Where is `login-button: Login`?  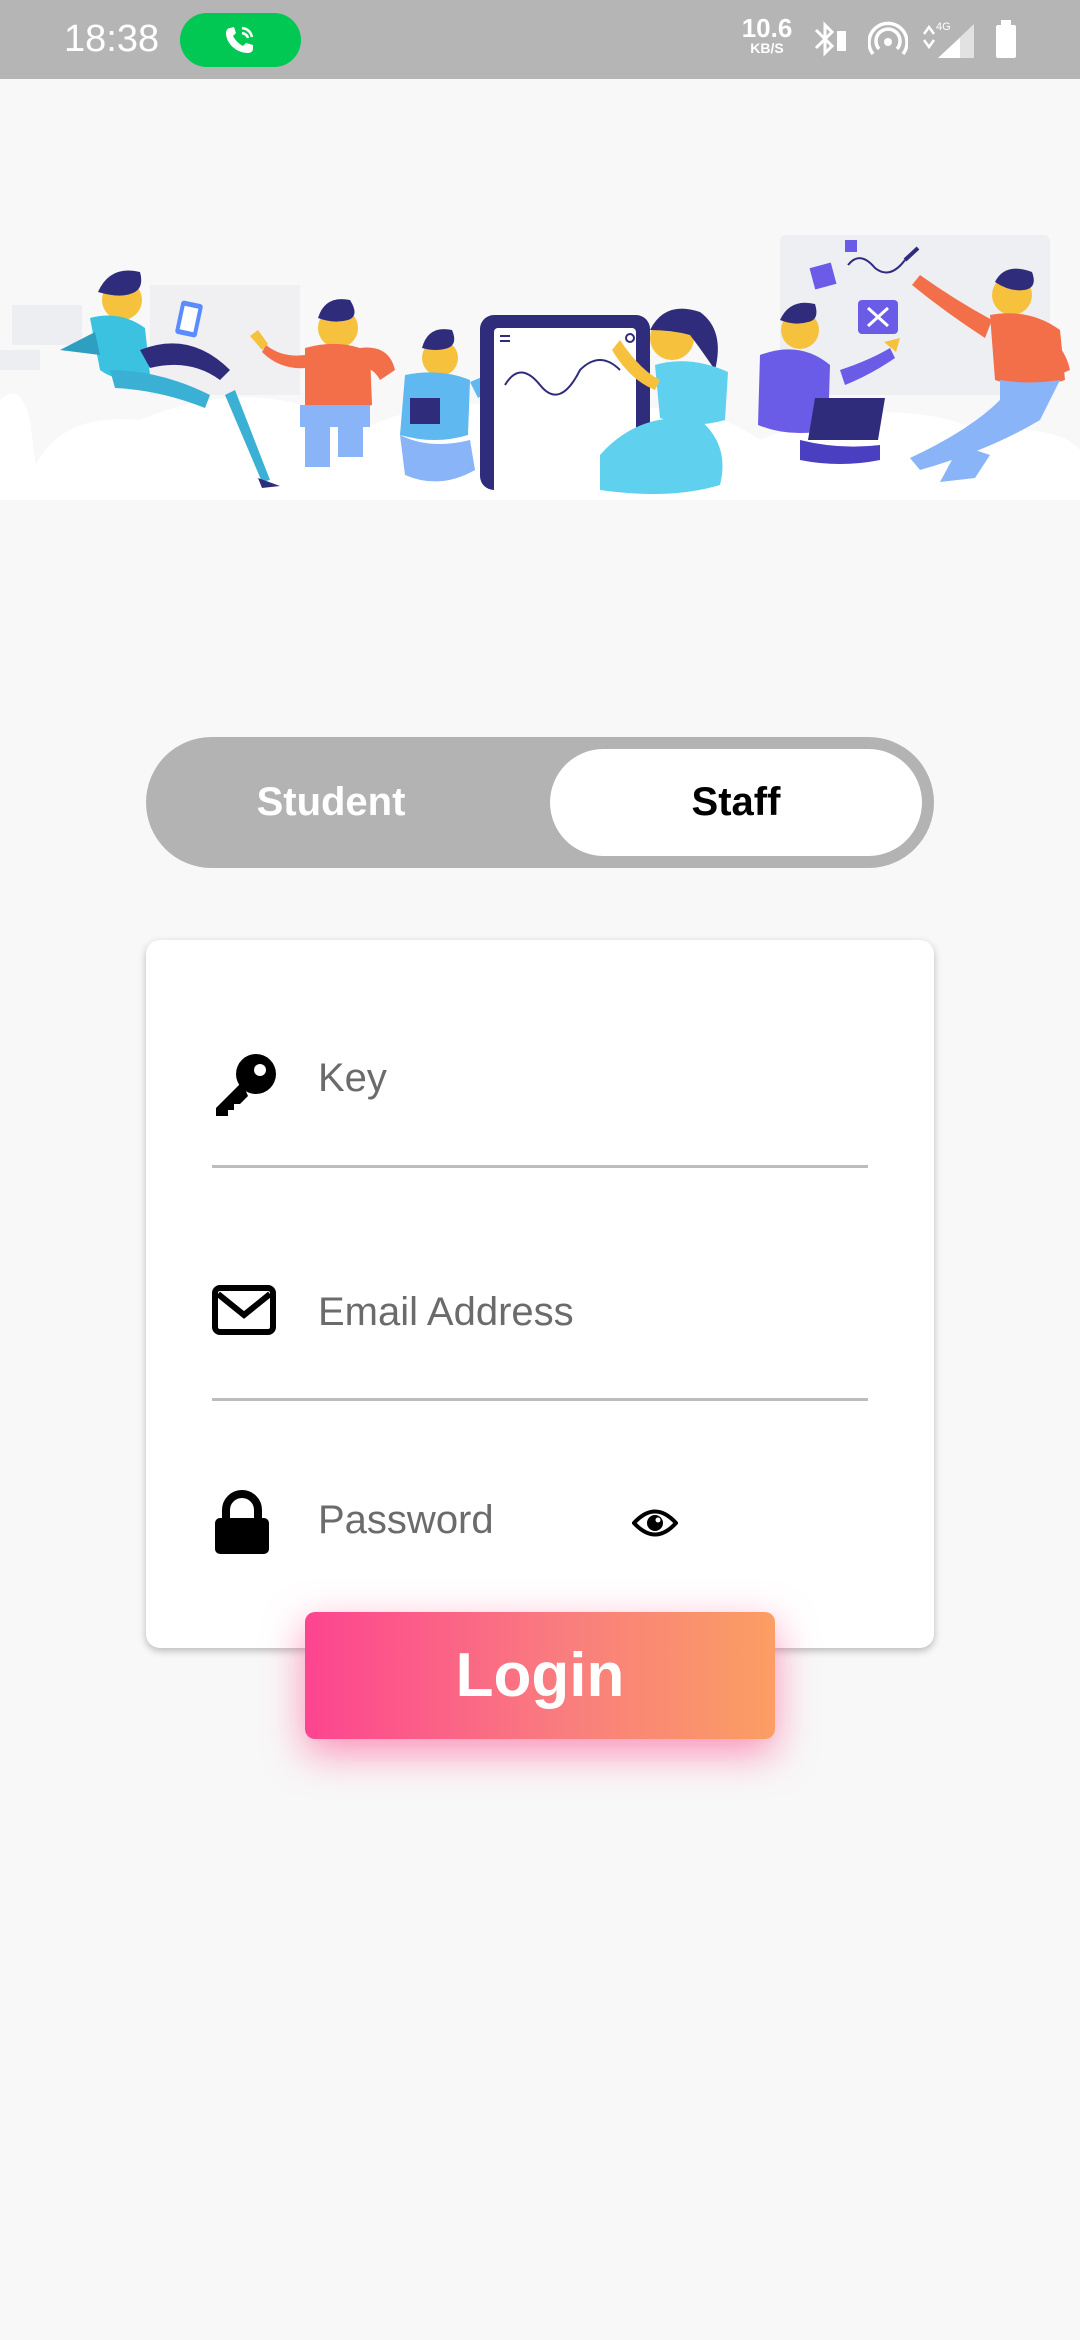
login-button: Login is located at coordinates (540, 1675).